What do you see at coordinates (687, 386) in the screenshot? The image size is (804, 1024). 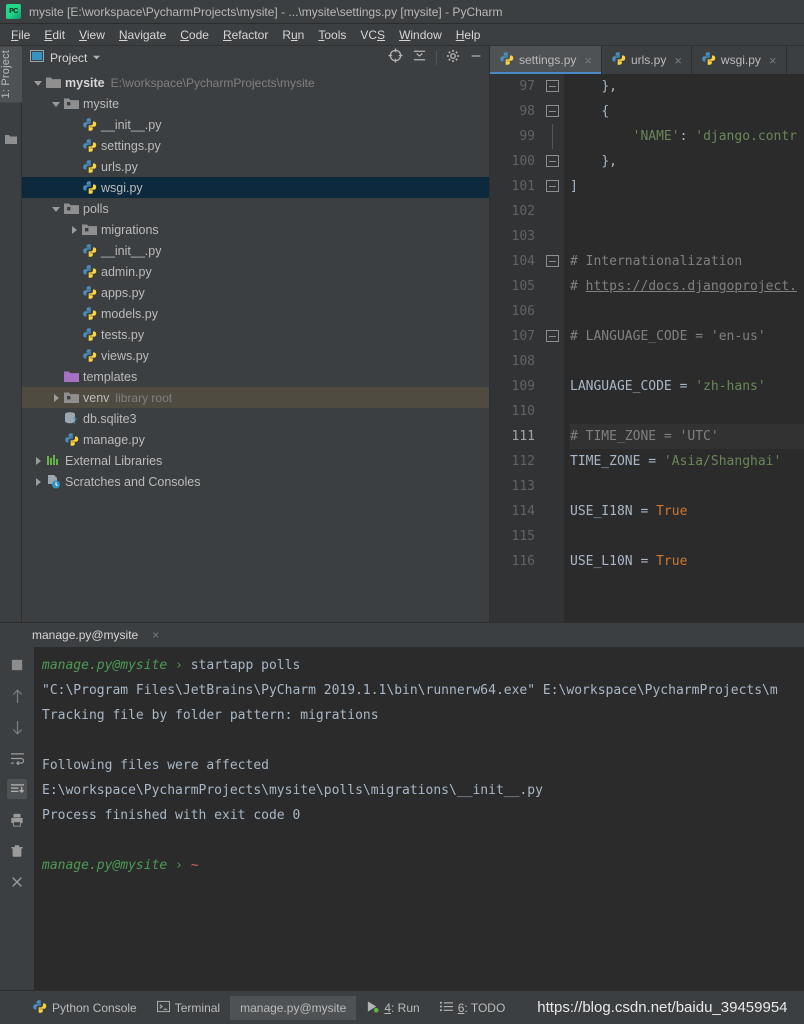 I see `code-line: LANGUAGE_CODE = 'zh-hans'` at bounding box center [687, 386].